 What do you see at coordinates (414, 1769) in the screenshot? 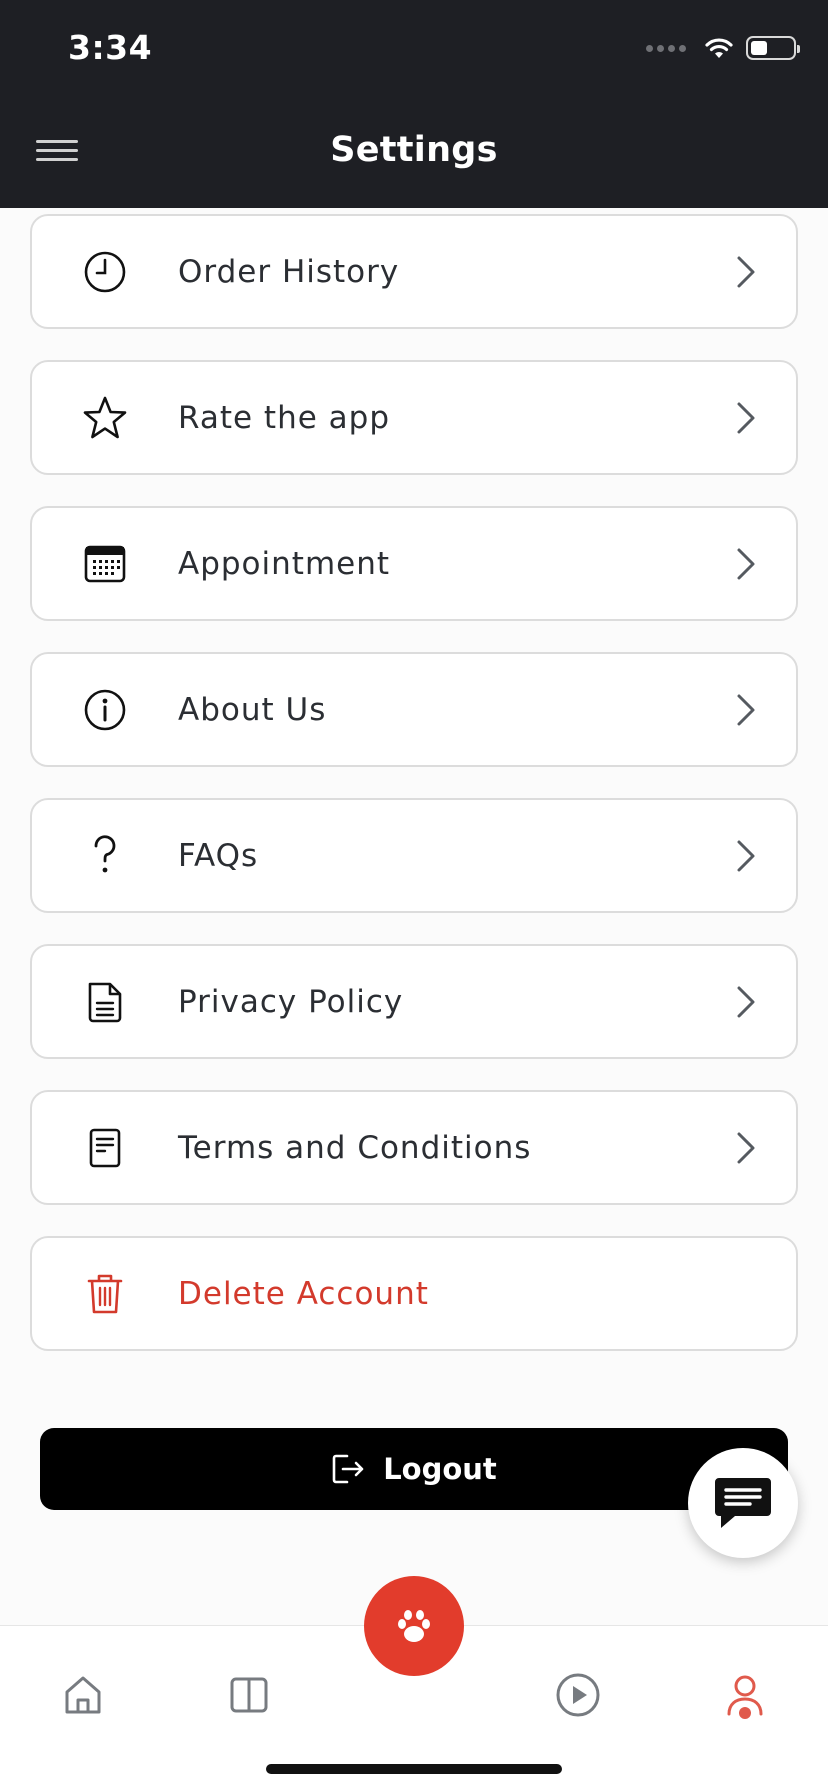
I see `home-indicator` at bounding box center [414, 1769].